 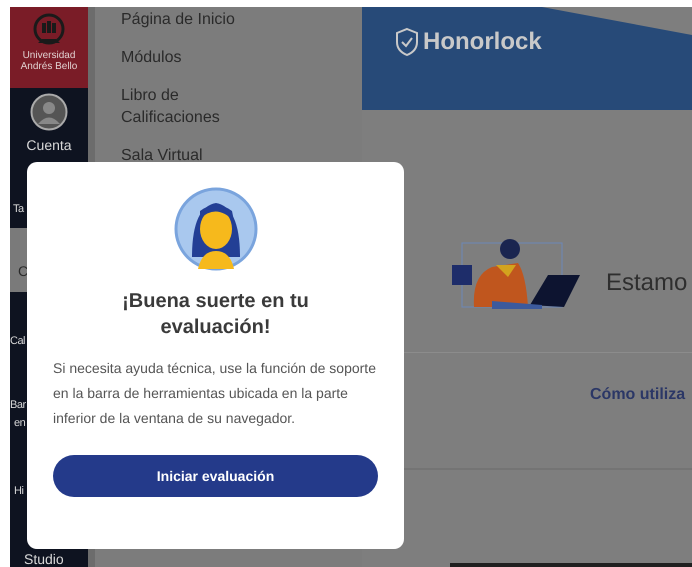 What do you see at coordinates (215, 476) in the screenshot?
I see `start-evaluation-button: Iniciar evaluación` at bounding box center [215, 476].